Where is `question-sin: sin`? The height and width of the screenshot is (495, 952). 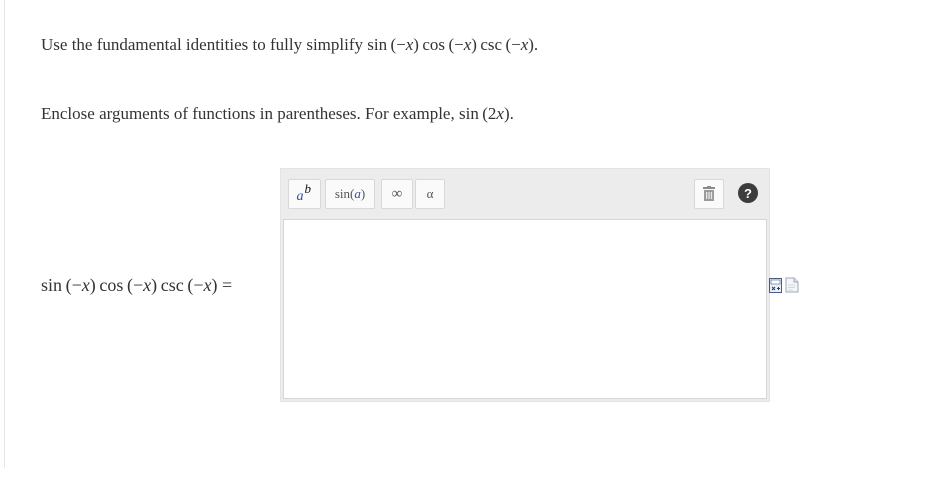
question-sin: sin is located at coordinates (377, 44).